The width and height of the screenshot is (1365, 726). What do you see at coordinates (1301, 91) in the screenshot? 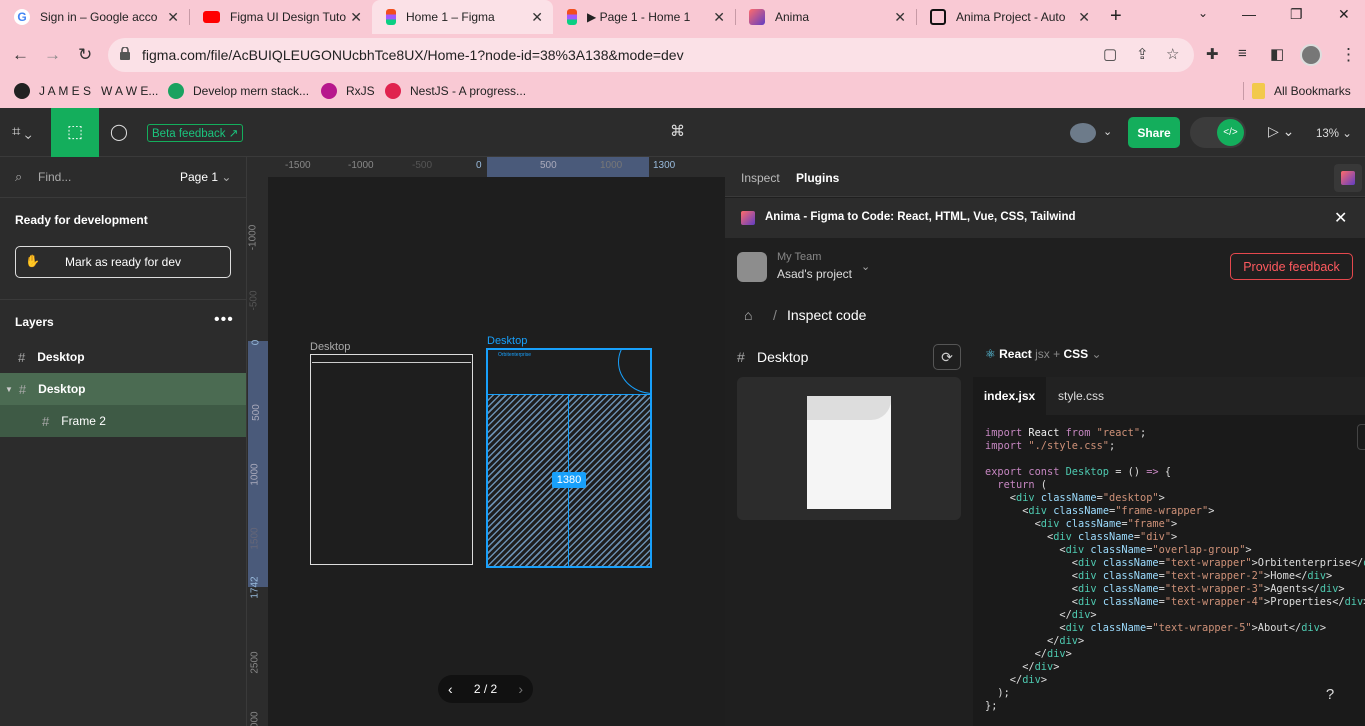
I see `all-bookmarks: All Bookmarks` at bounding box center [1301, 91].